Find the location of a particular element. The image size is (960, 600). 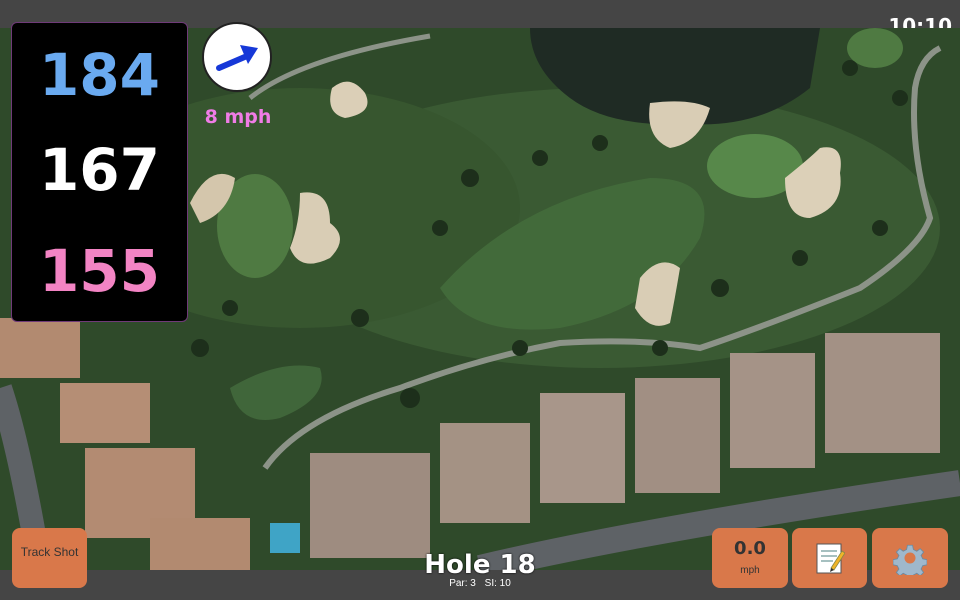

wind-direction-arrow-icon is located at coordinates (237, 58).